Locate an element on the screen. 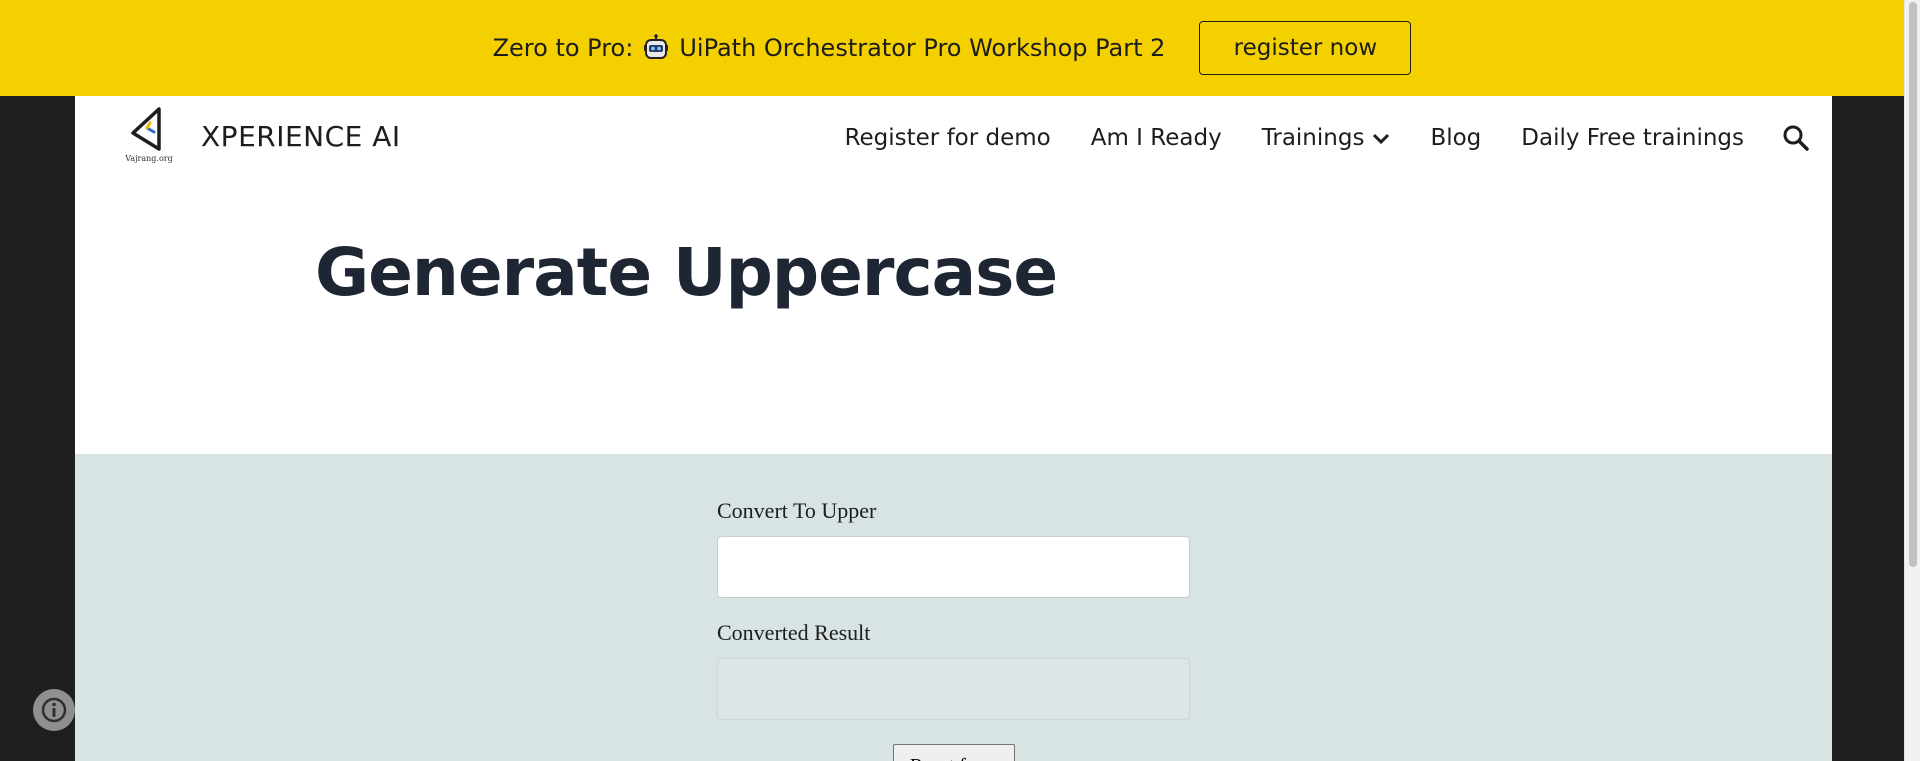 The image size is (1920, 761). logo-mark-icon is located at coordinates (146, 129).